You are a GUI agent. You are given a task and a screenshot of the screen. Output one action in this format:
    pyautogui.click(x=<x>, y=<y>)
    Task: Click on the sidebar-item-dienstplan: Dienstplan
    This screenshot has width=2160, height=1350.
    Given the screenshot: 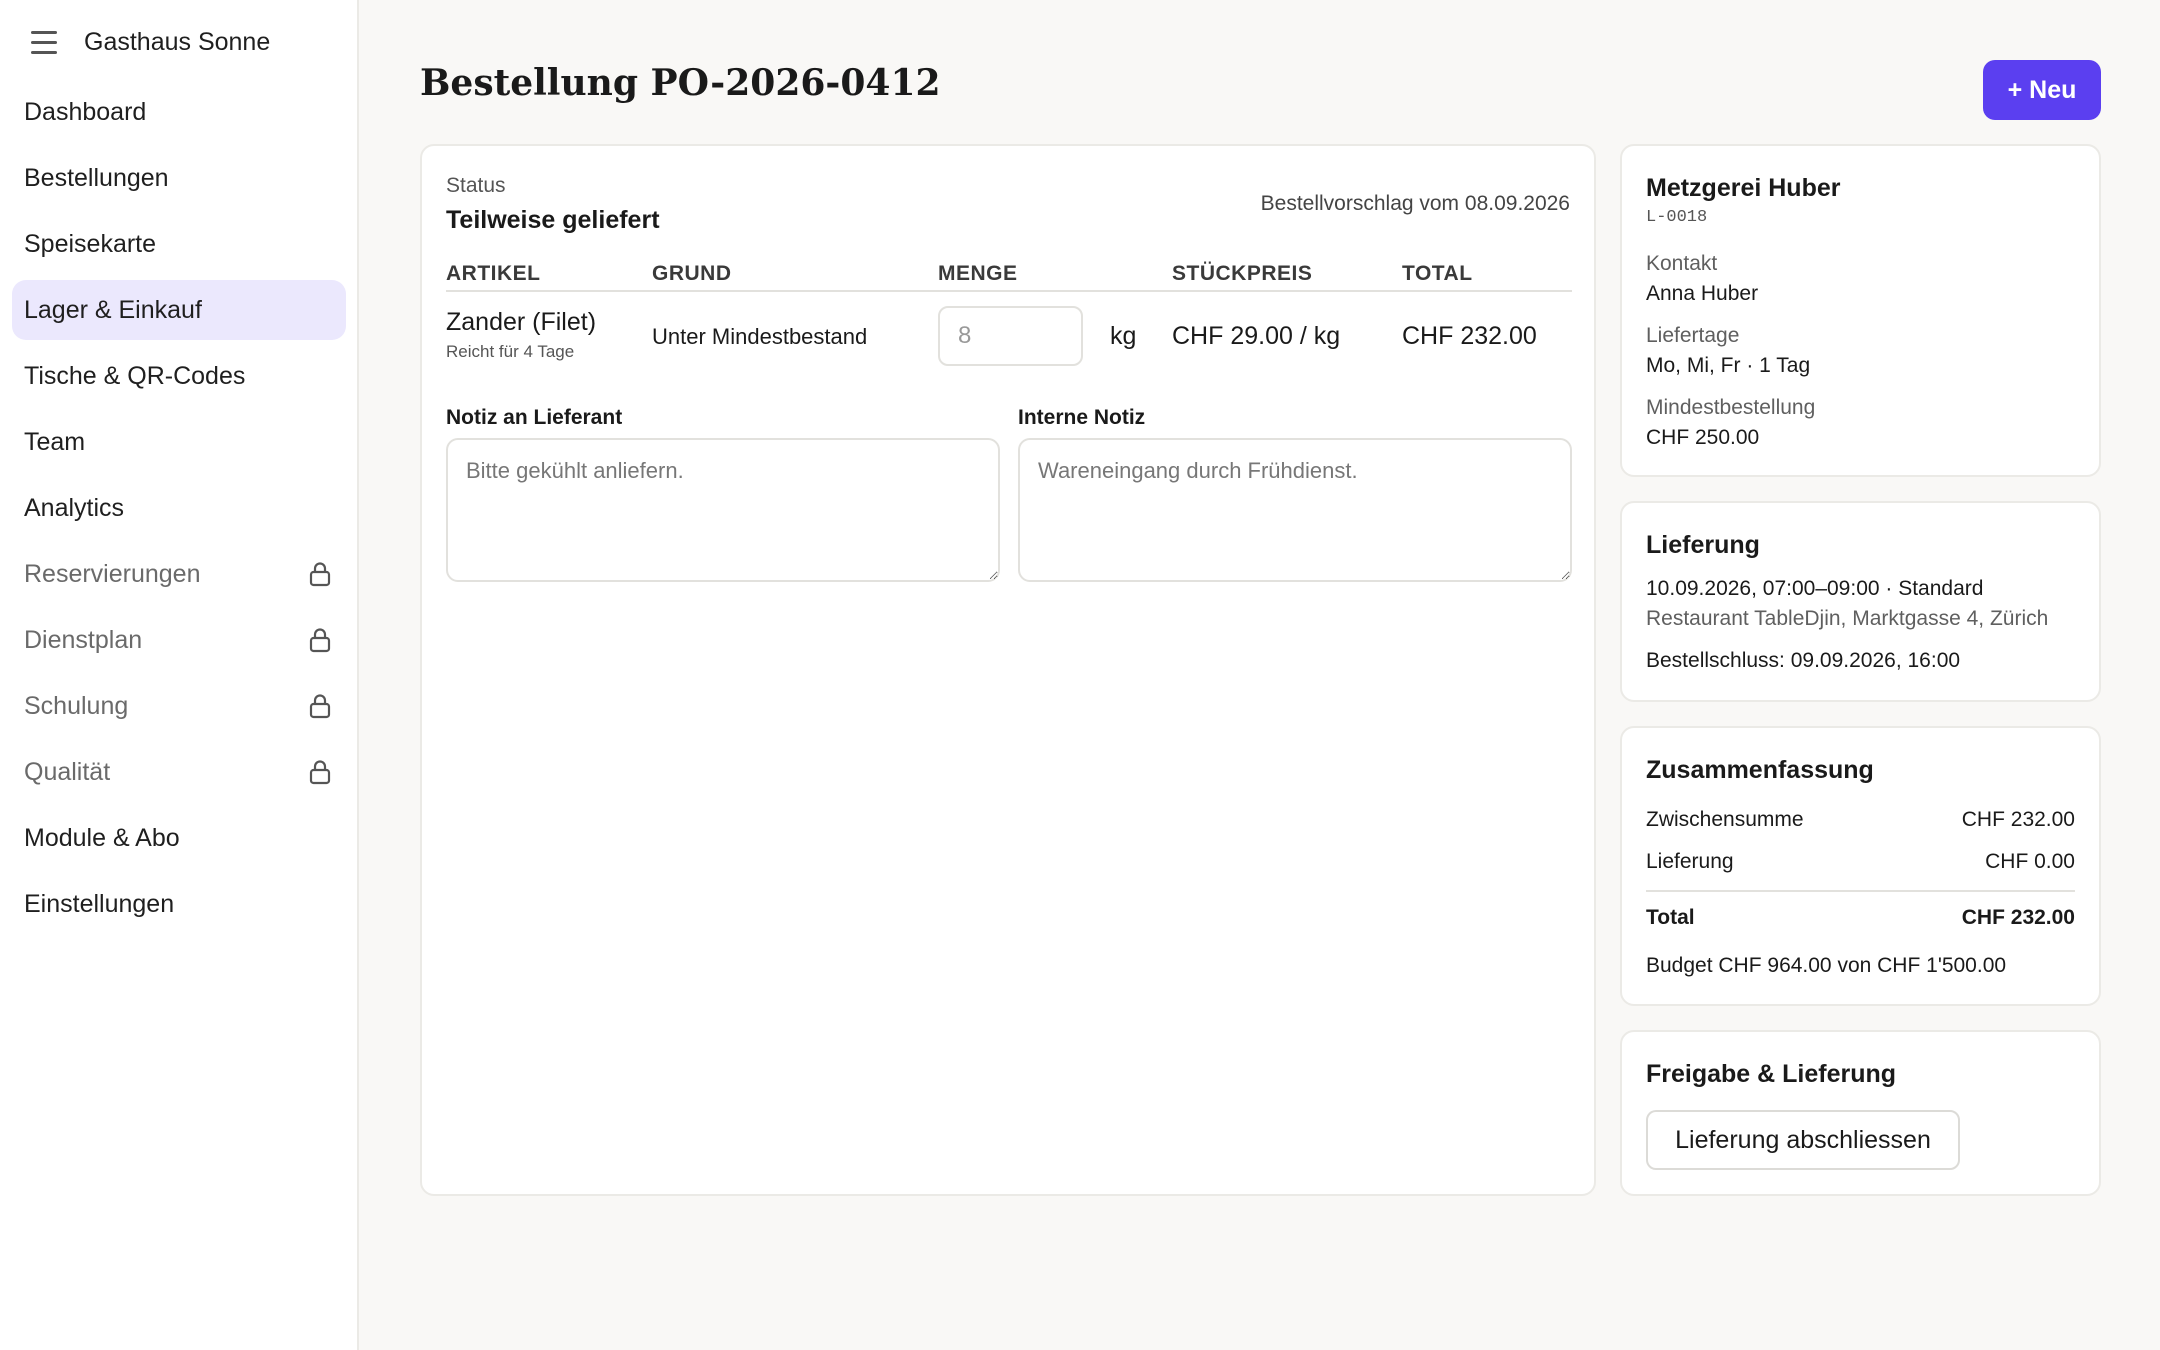 What is the action you would take?
    pyautogui.click(x=179, y=640)
    